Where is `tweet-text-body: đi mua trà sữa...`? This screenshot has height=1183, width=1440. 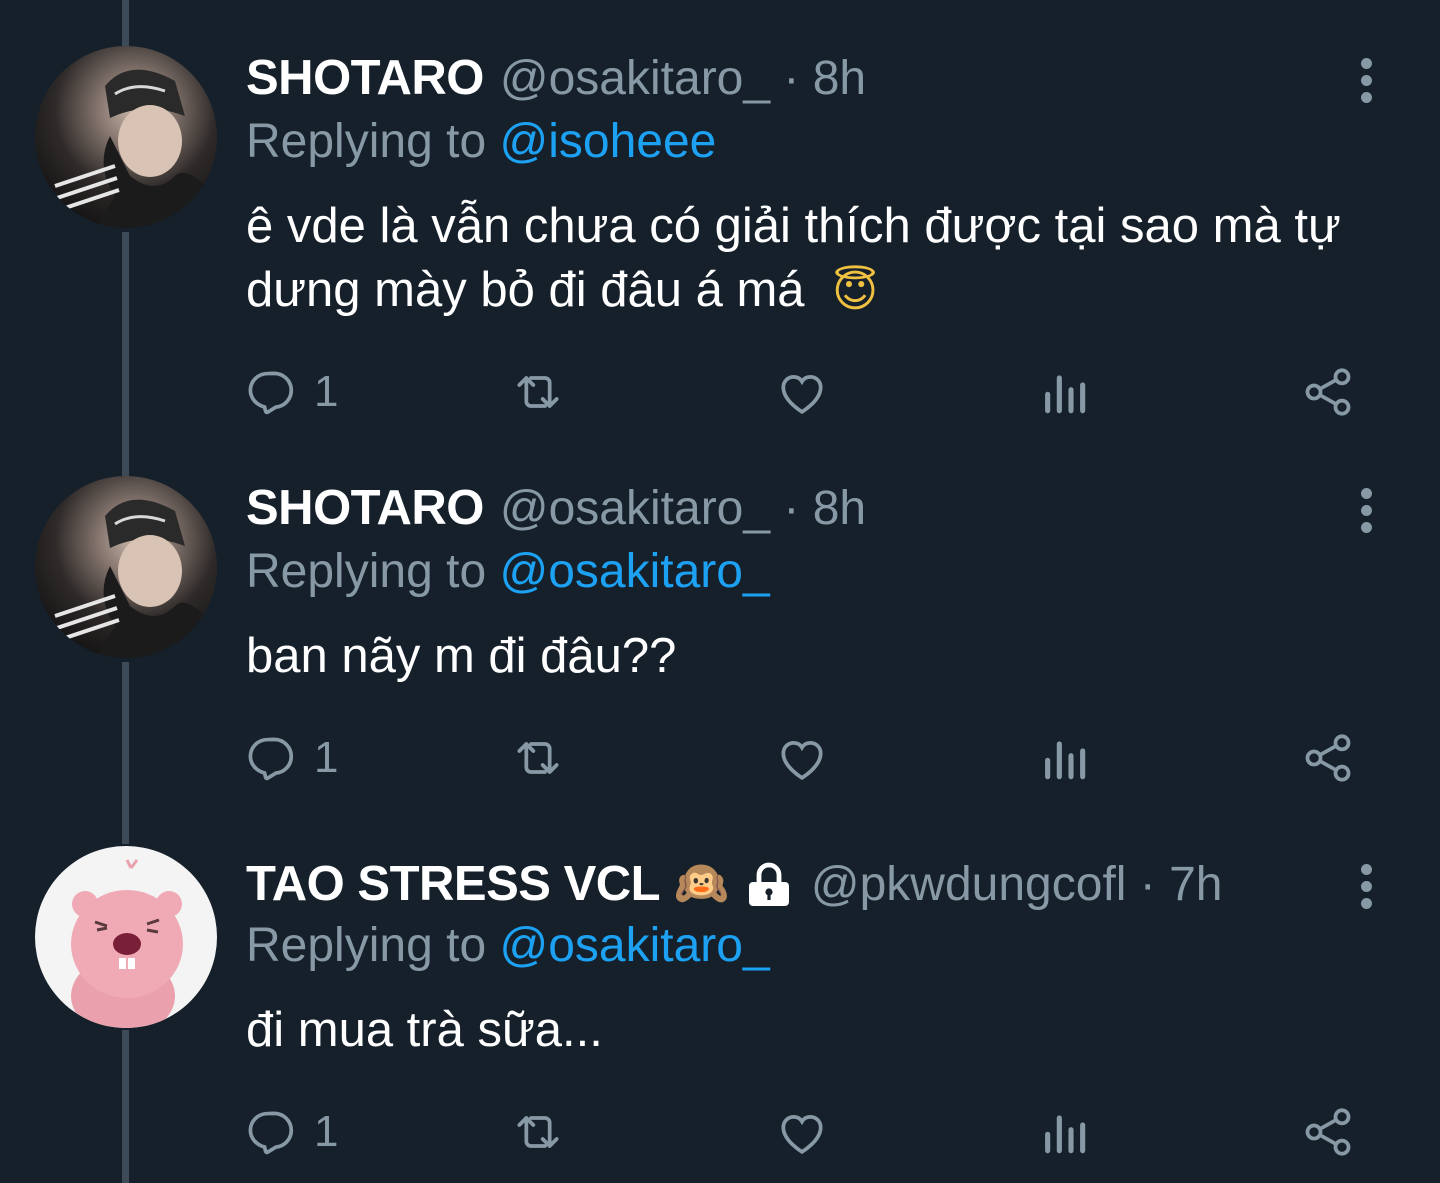 tweet-text-body: đi mua trà sữa... is located at coordinates (424, 1030).